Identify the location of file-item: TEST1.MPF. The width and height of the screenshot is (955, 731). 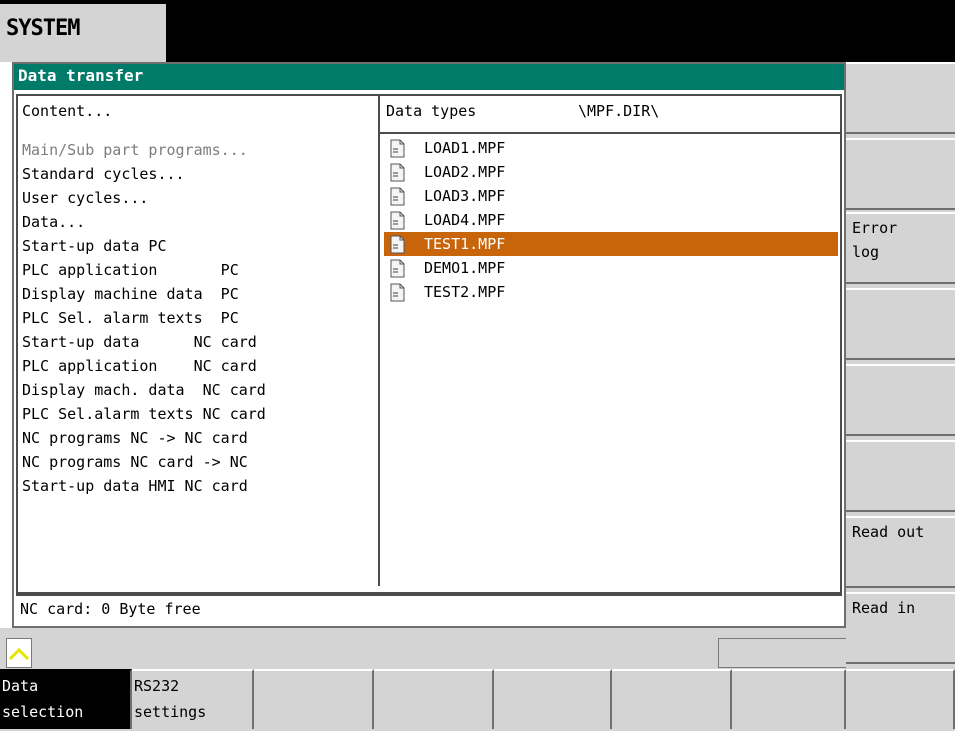
(611, 244).